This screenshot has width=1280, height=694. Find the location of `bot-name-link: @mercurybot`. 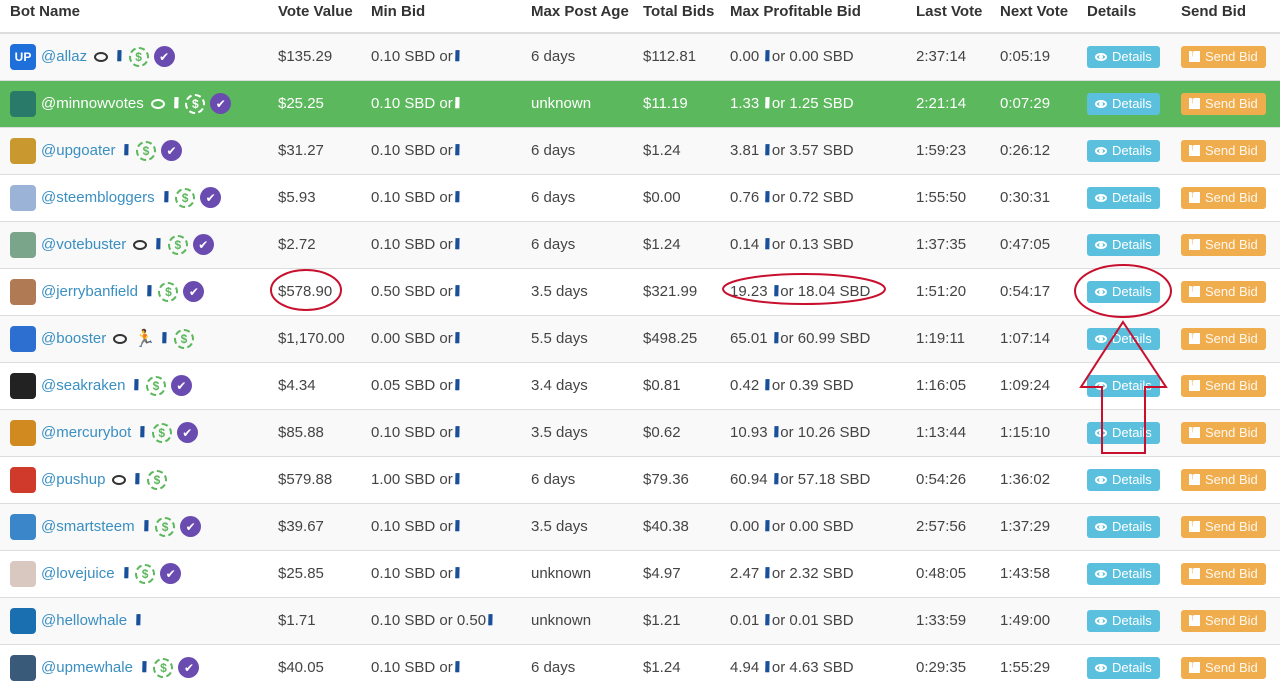

bot-name-link: @mercurybot is located at coordinates (86, 432).